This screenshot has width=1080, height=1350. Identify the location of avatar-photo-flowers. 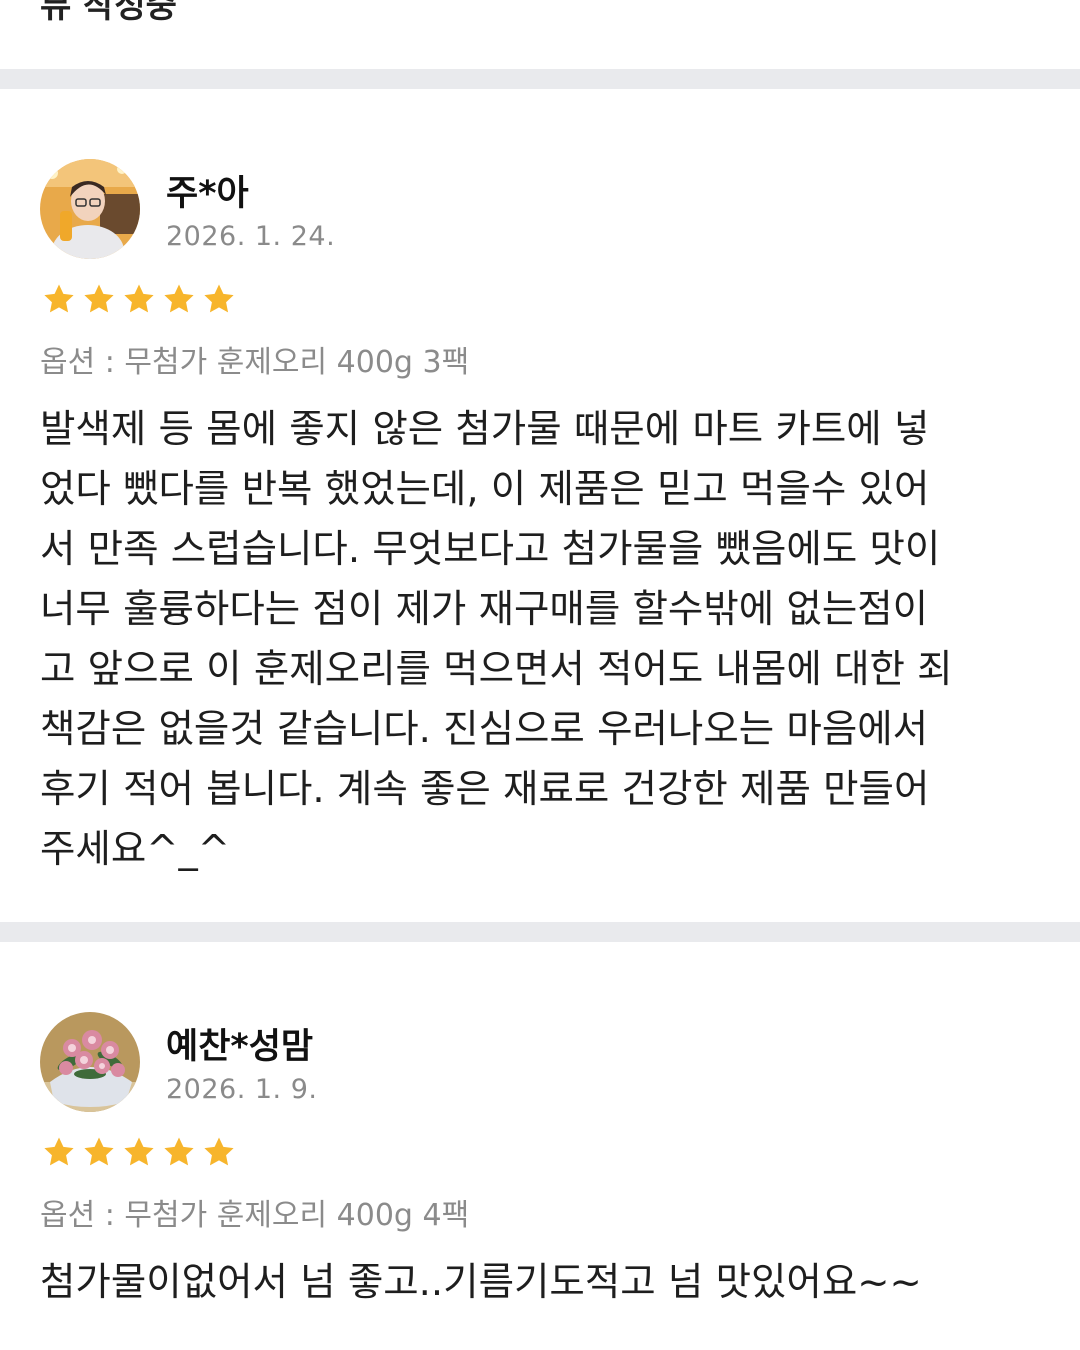
(90, 1062).